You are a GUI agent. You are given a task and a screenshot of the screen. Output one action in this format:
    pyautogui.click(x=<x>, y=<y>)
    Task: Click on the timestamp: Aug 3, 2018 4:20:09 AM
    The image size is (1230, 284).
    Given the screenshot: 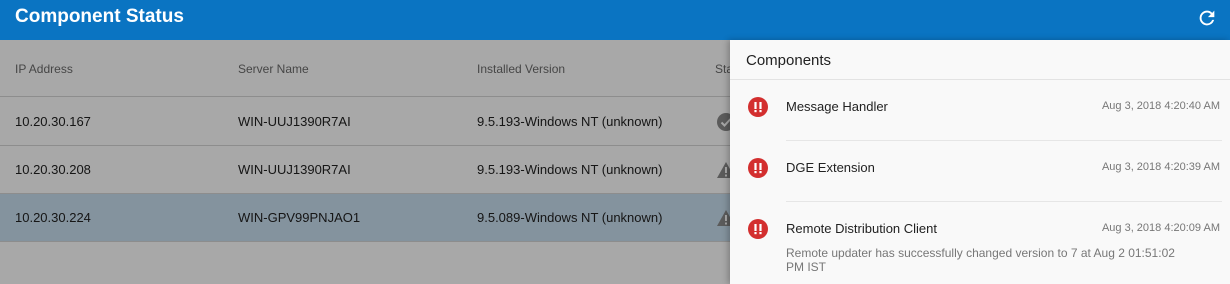 What is the action you would take?
    pyautogui.click(x=1160, y=228)
    